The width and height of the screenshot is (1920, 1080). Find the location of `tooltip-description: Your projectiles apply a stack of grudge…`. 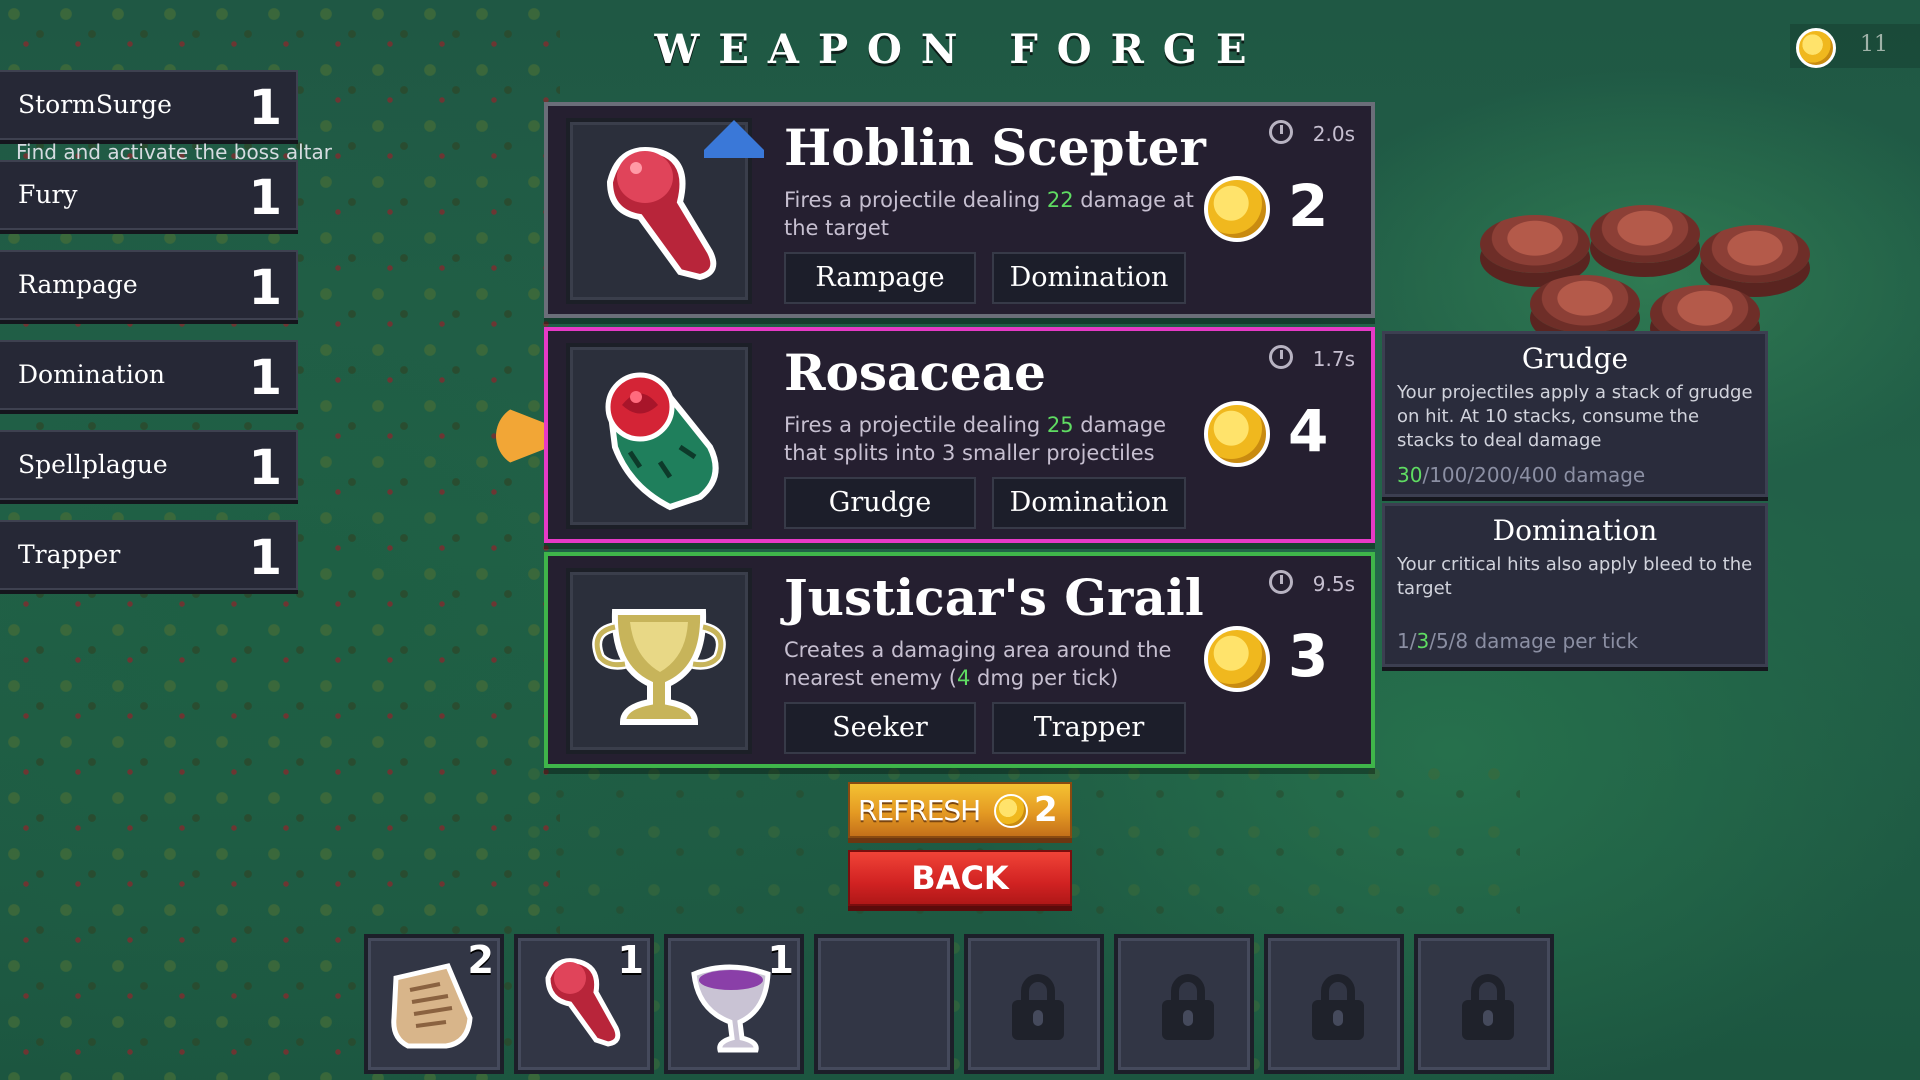

tooltip-description: Your projectiles apply a stack of grudge… is located at coordinates (1575, 416).